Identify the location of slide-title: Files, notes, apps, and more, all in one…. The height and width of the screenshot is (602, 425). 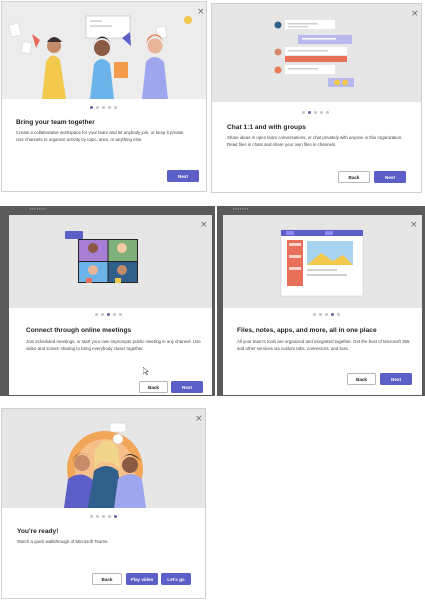
(307, 330).